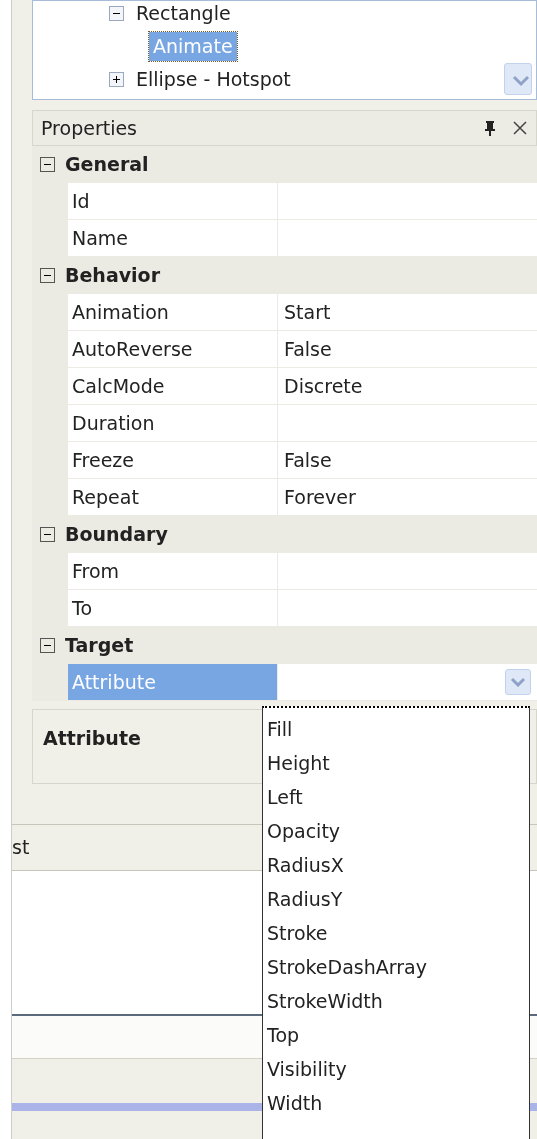 Image resolution: width=537 pixels, height=1139 pixels. What do you see at coordinates (92, 738) in the screenshot?
I see `description-title: Attribute` at bounding box center [92, 738].